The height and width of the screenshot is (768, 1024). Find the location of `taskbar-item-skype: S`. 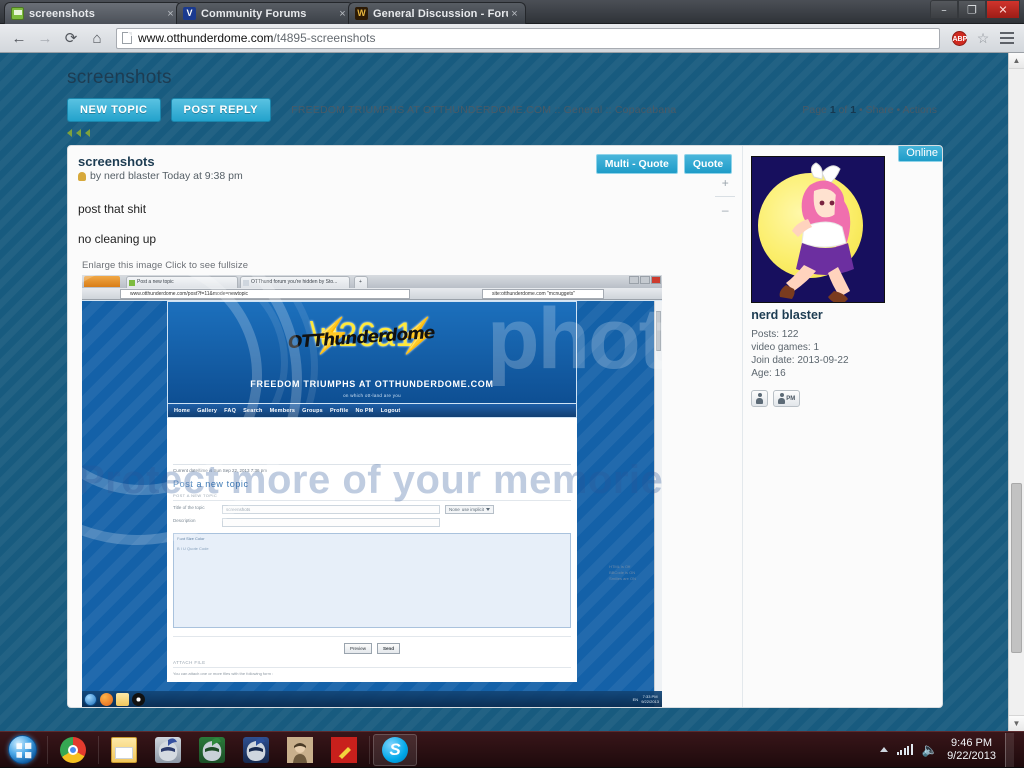

taskbar-item-skype: S is located at coordinates (395, 749).